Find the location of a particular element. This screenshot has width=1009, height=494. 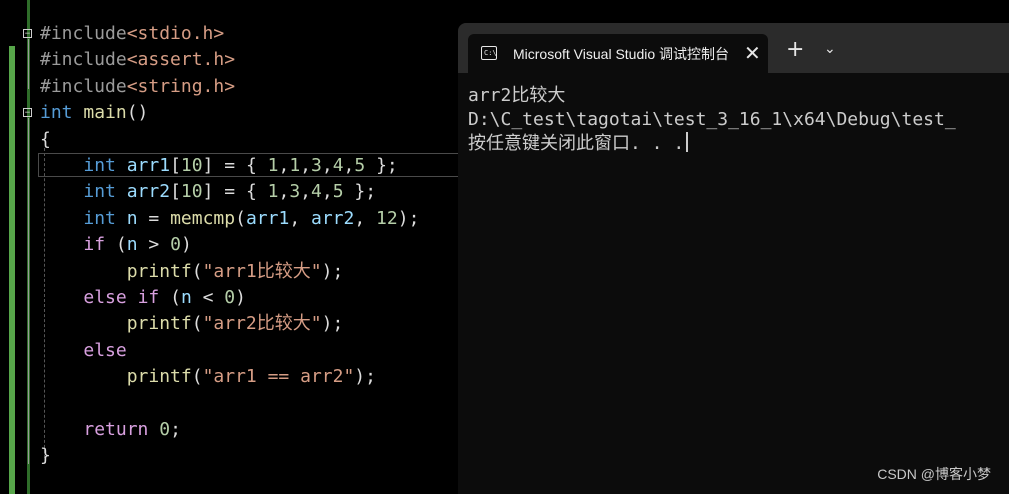

code-token: 4 is located at coordinates (338, 165).